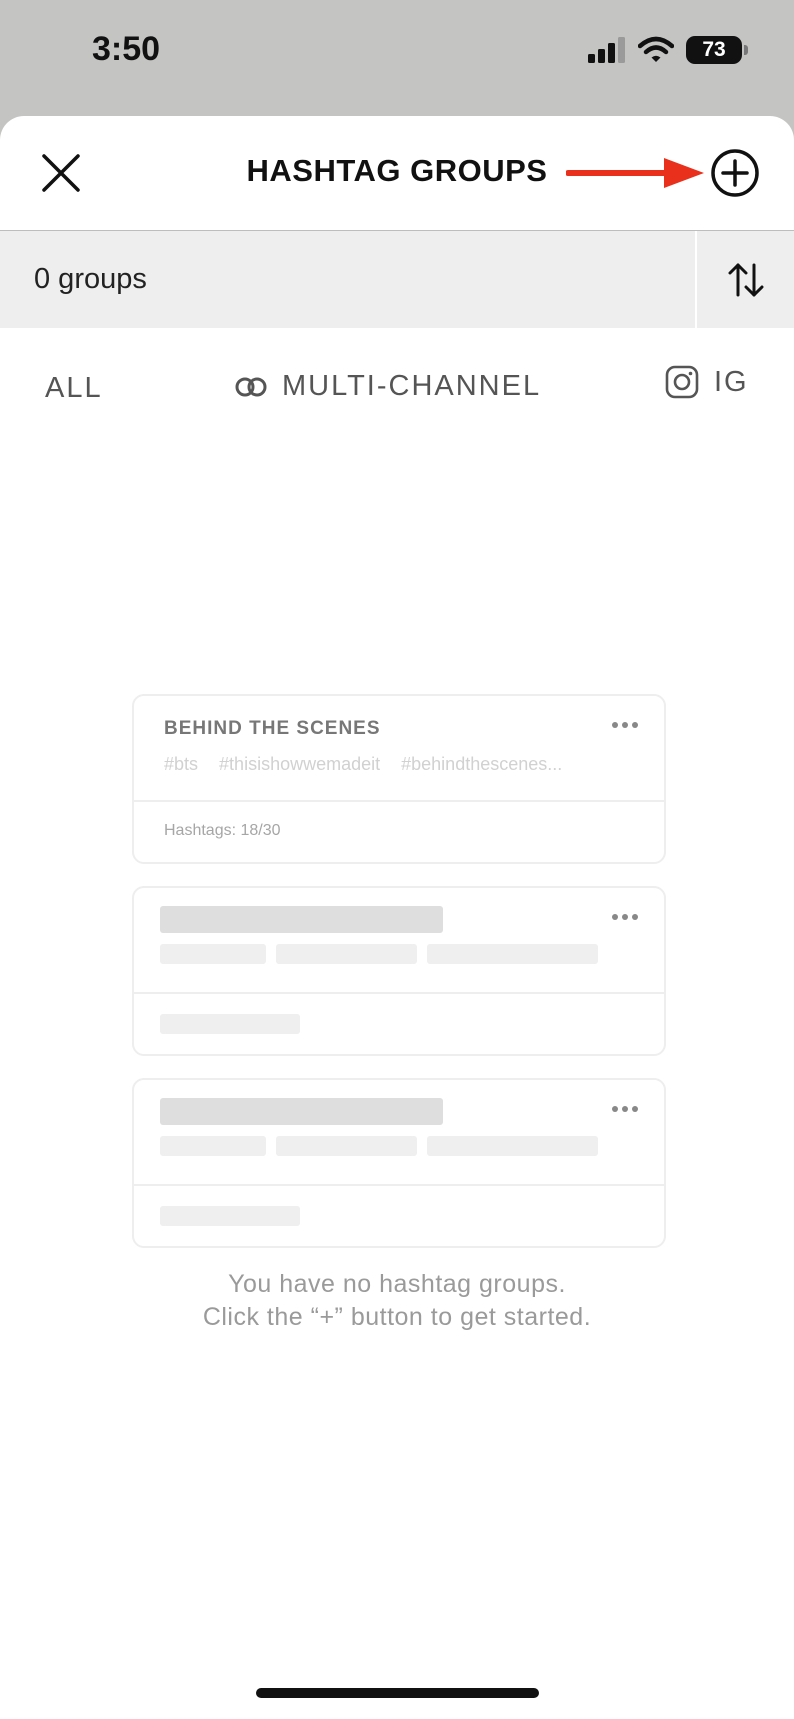  Describe the element at coordinates (606, 50) in the screenshot. I see `signal-icon` at that location.